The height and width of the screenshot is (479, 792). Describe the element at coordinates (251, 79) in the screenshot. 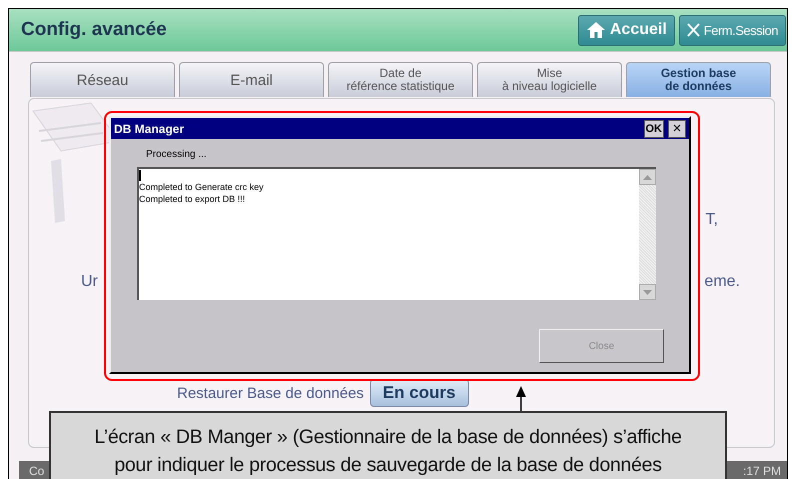

I see `tab: E-mail` at that location.